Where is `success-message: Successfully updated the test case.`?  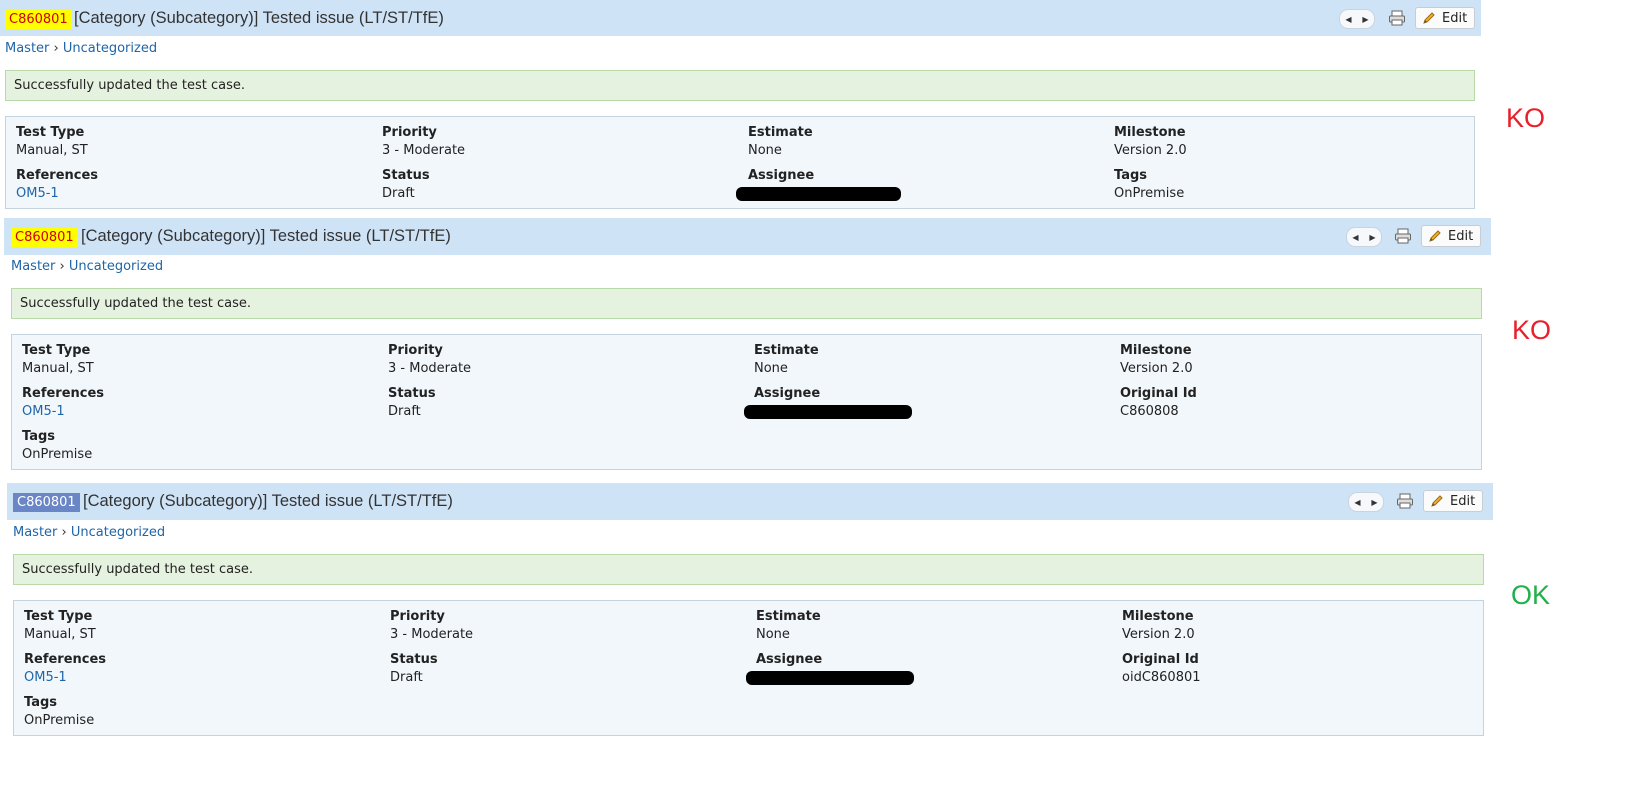 success-message: Successfully updated the test case. is located at coordinates (746, 303).